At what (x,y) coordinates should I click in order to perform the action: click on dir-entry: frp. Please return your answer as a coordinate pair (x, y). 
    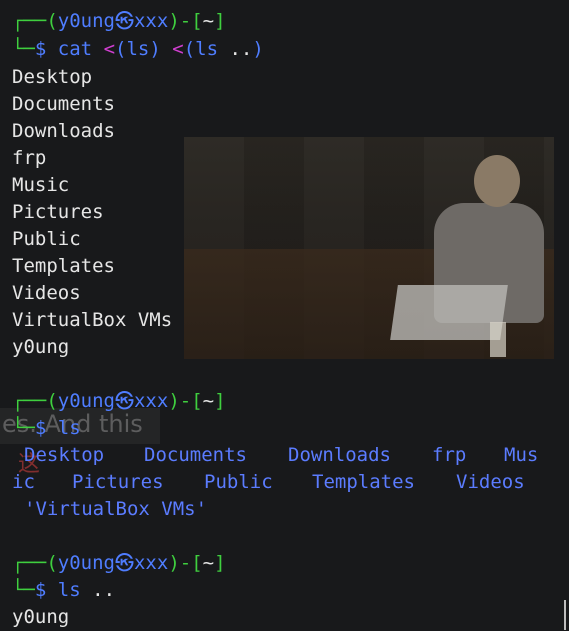
    Looking at the image, I should click on (449, 455).